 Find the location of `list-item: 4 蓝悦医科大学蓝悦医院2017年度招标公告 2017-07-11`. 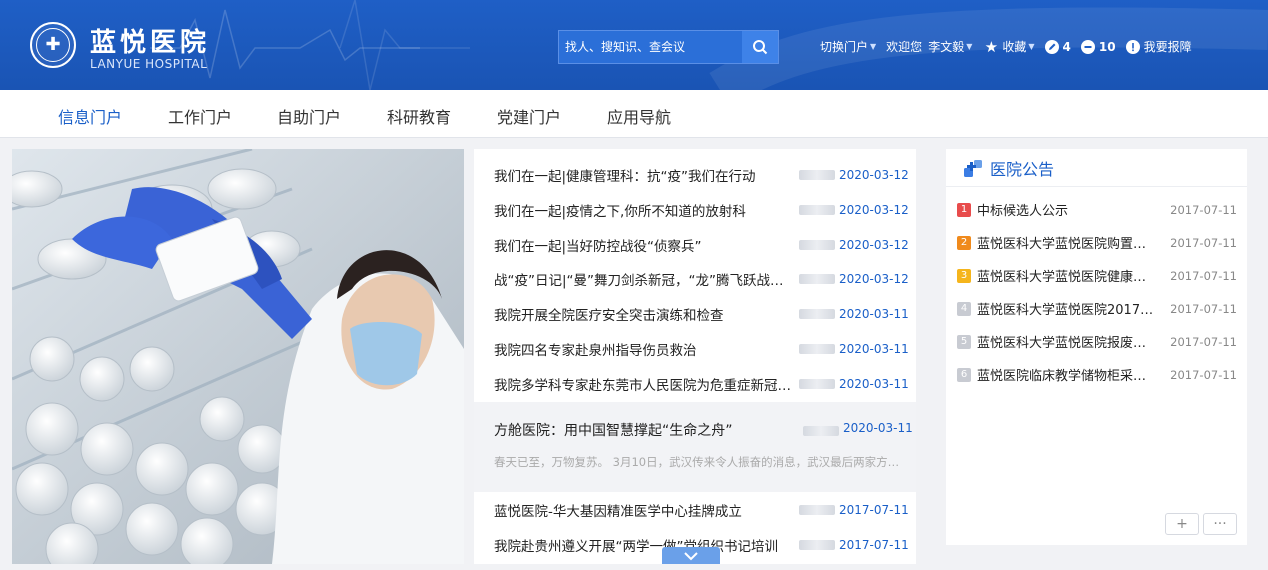

list-item: 4 蓝悦医科大学蓝悦医院2017年度招标公告 2017-07-11 is located at coordinates (1096, 308).